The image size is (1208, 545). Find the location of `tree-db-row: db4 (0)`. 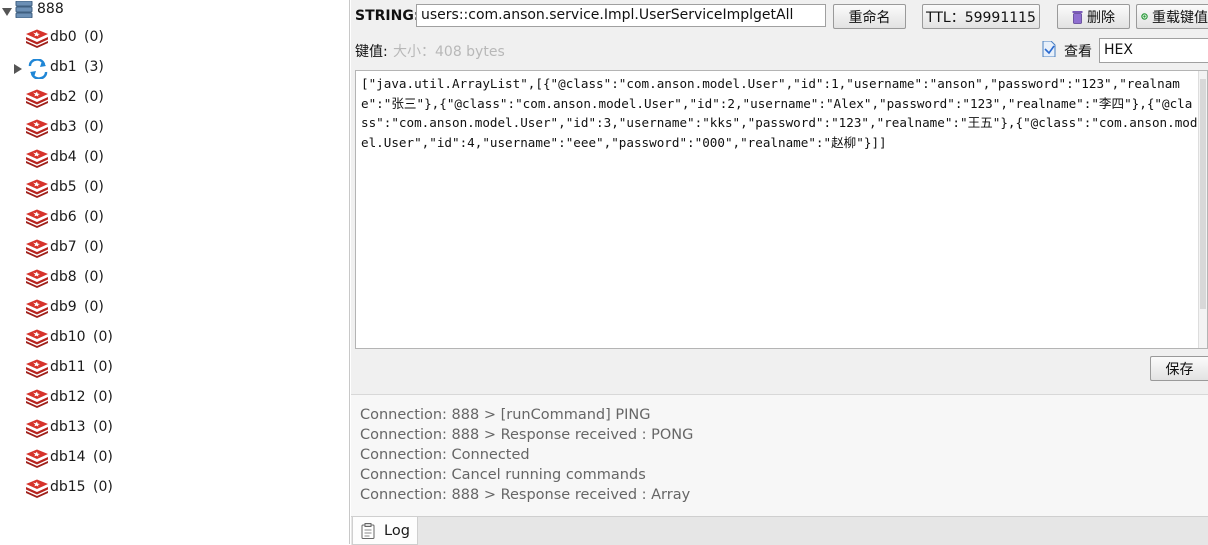

tree-db-row: db4 (0) is located at coordinates (174, 159).